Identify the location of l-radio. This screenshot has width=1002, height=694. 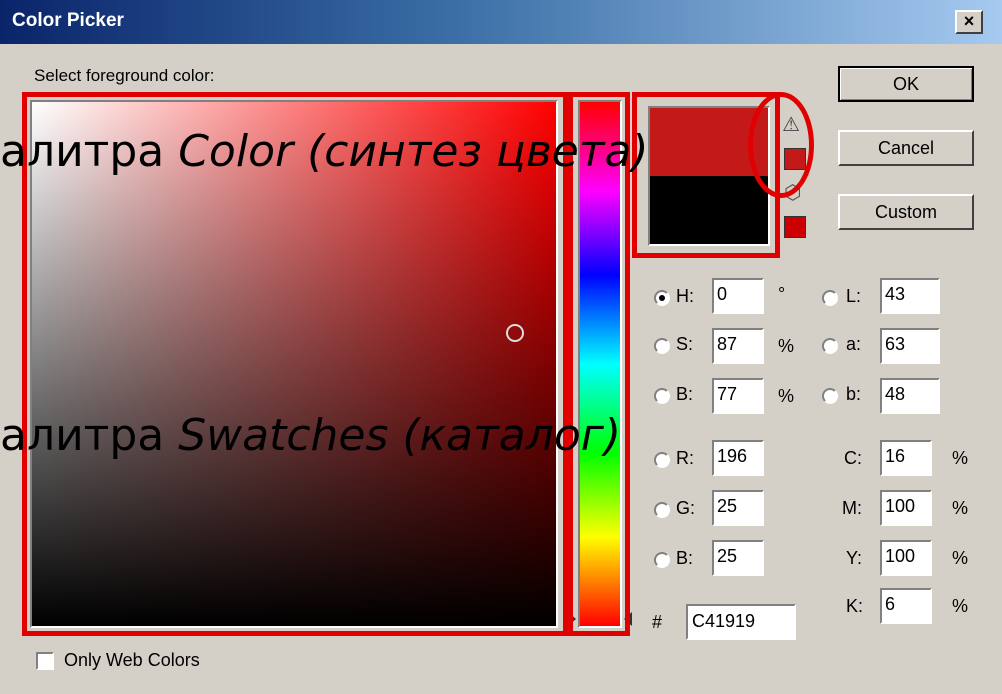
(830, 298).